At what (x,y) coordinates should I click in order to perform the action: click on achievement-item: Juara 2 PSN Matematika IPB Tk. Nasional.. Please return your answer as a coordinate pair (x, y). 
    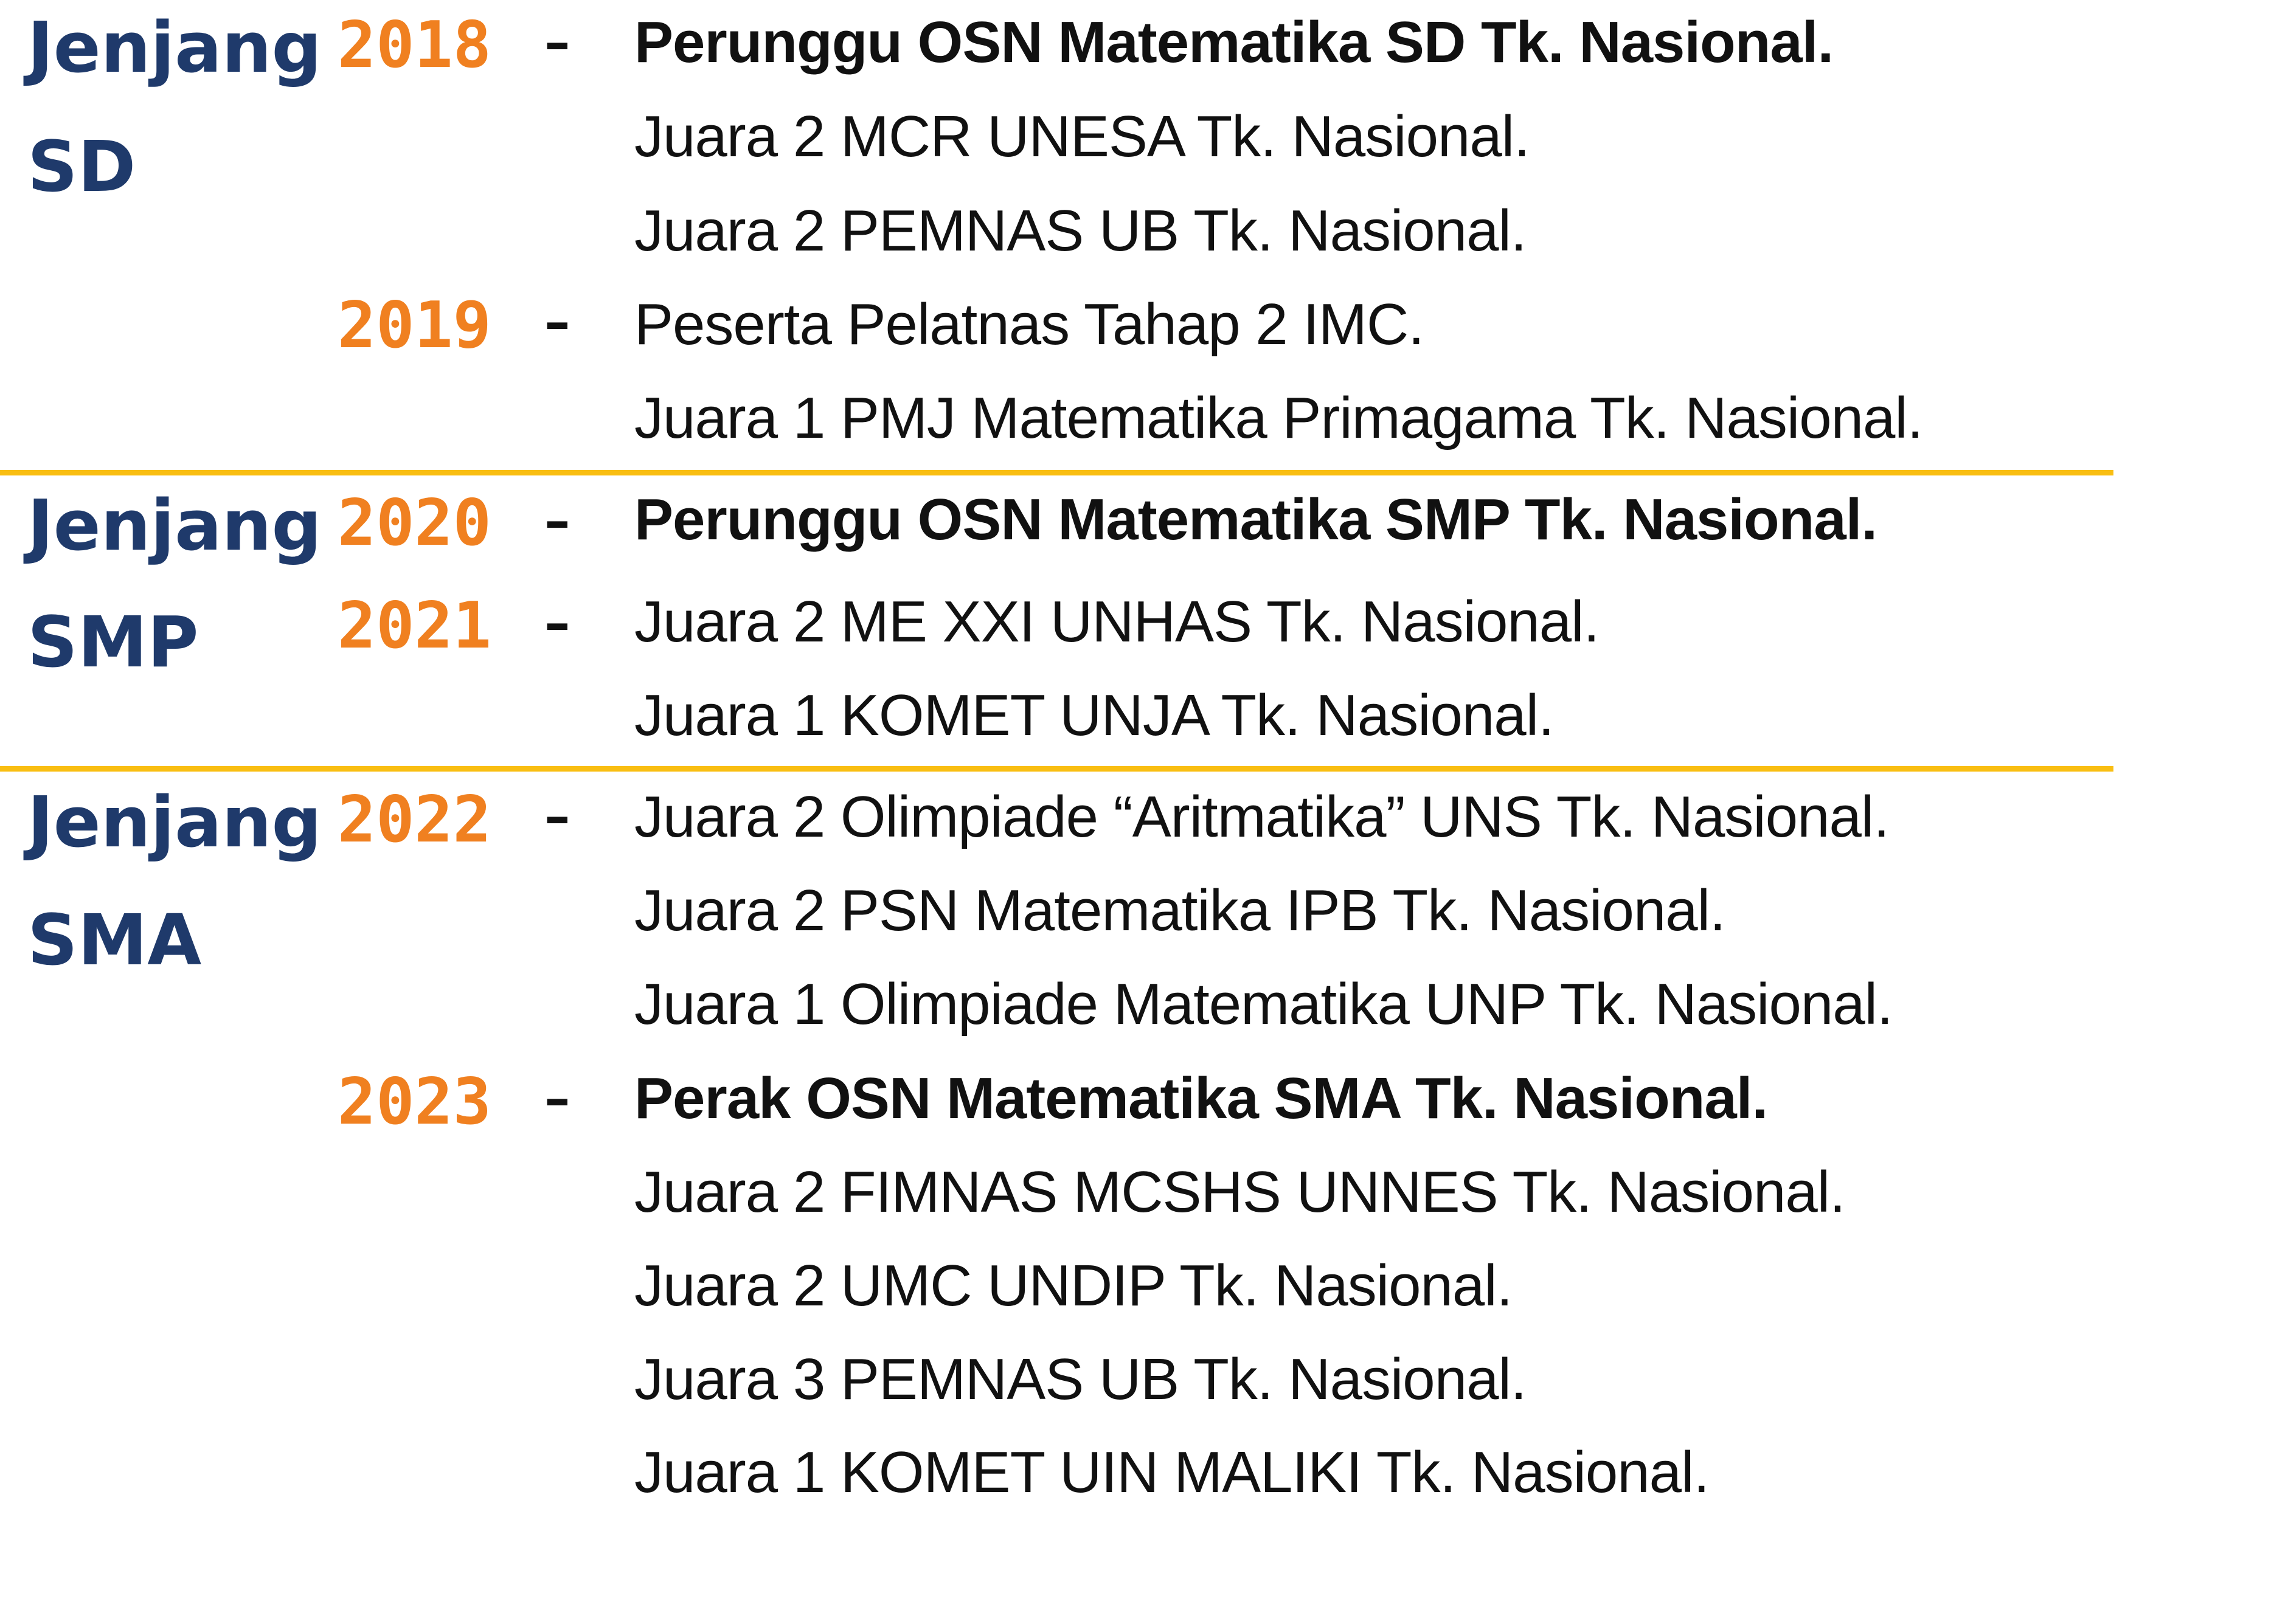
    Looking at the image, I should click on (1180, 910).